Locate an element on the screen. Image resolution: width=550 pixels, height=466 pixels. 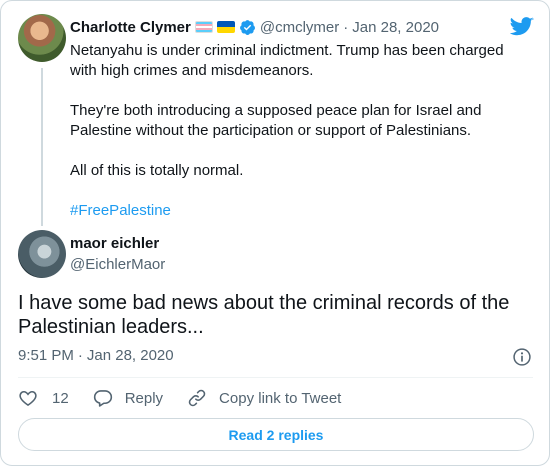
heart-icon is located at coordinates (28, 398).